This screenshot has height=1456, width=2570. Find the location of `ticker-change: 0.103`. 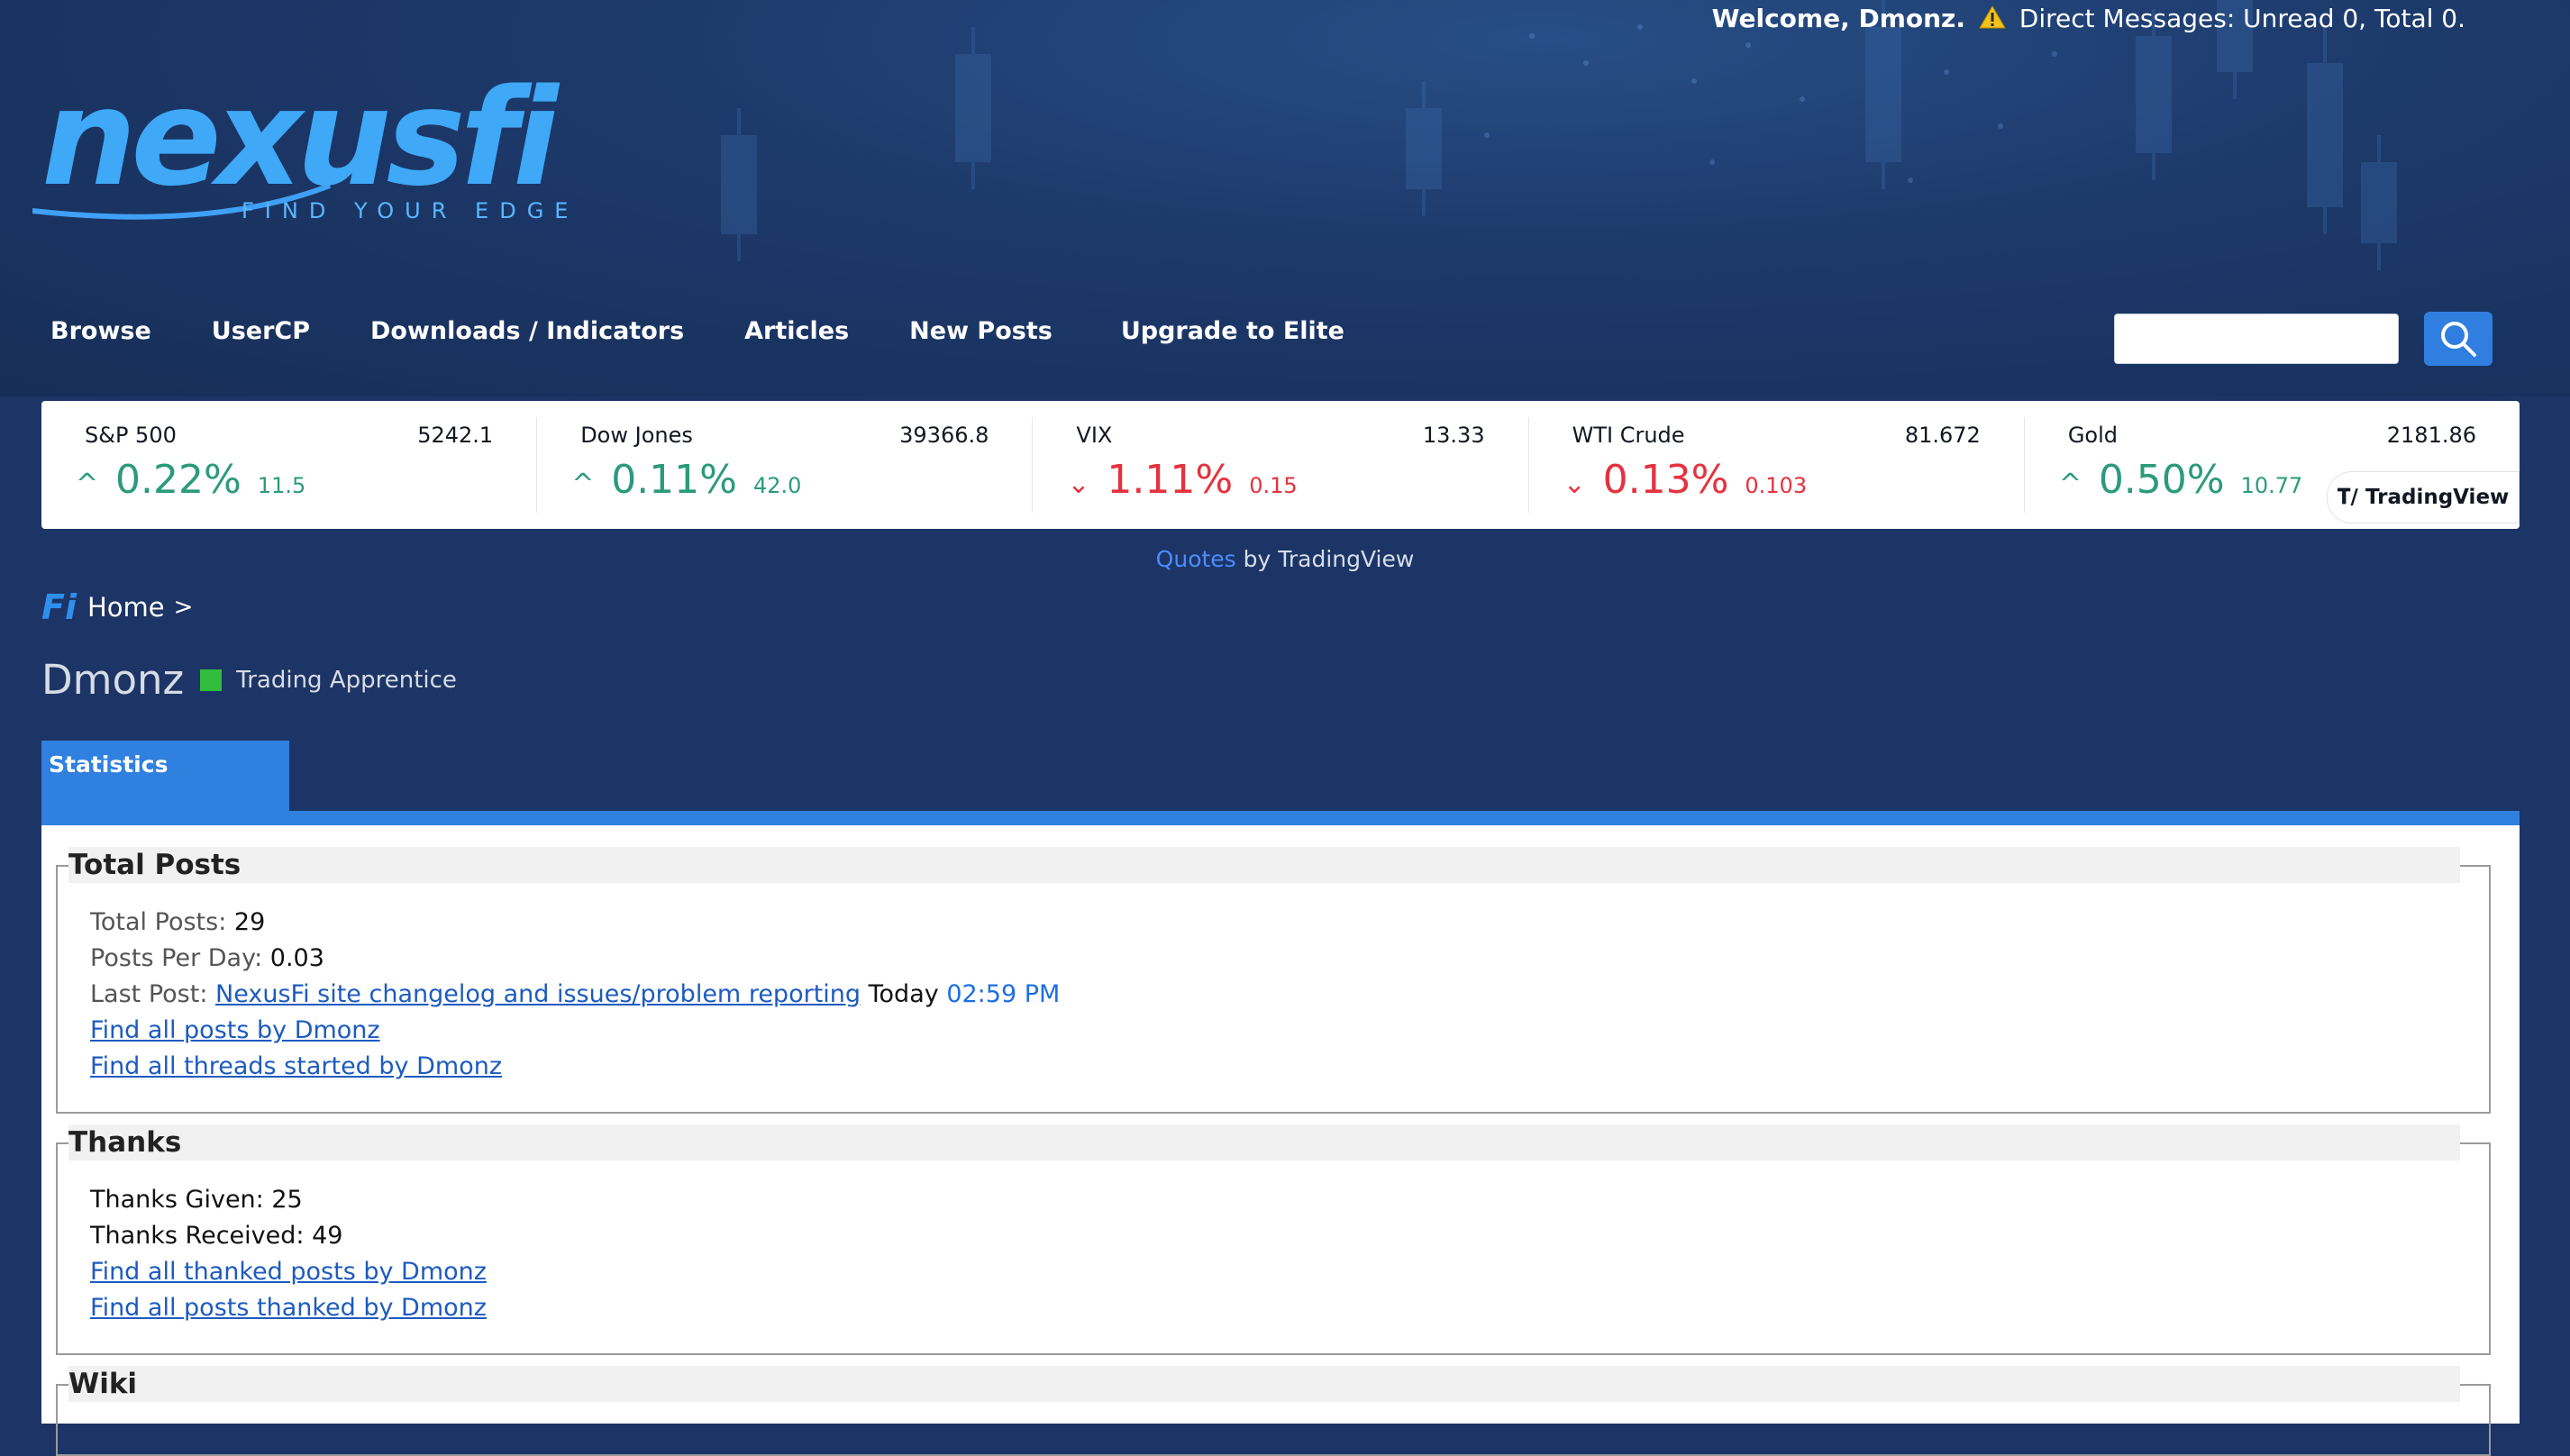

ticker-change: 0.103 is located at coordinates (1777, 485).